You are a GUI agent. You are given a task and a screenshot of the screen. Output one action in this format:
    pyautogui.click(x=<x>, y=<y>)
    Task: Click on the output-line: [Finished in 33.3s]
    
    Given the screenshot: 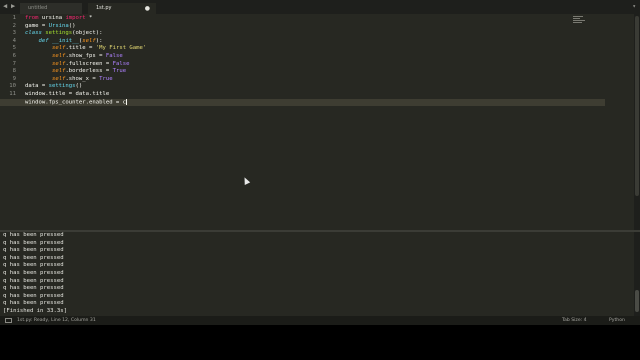 What is the action you would take?
    pyautogui.click(x=35, y=310)
    